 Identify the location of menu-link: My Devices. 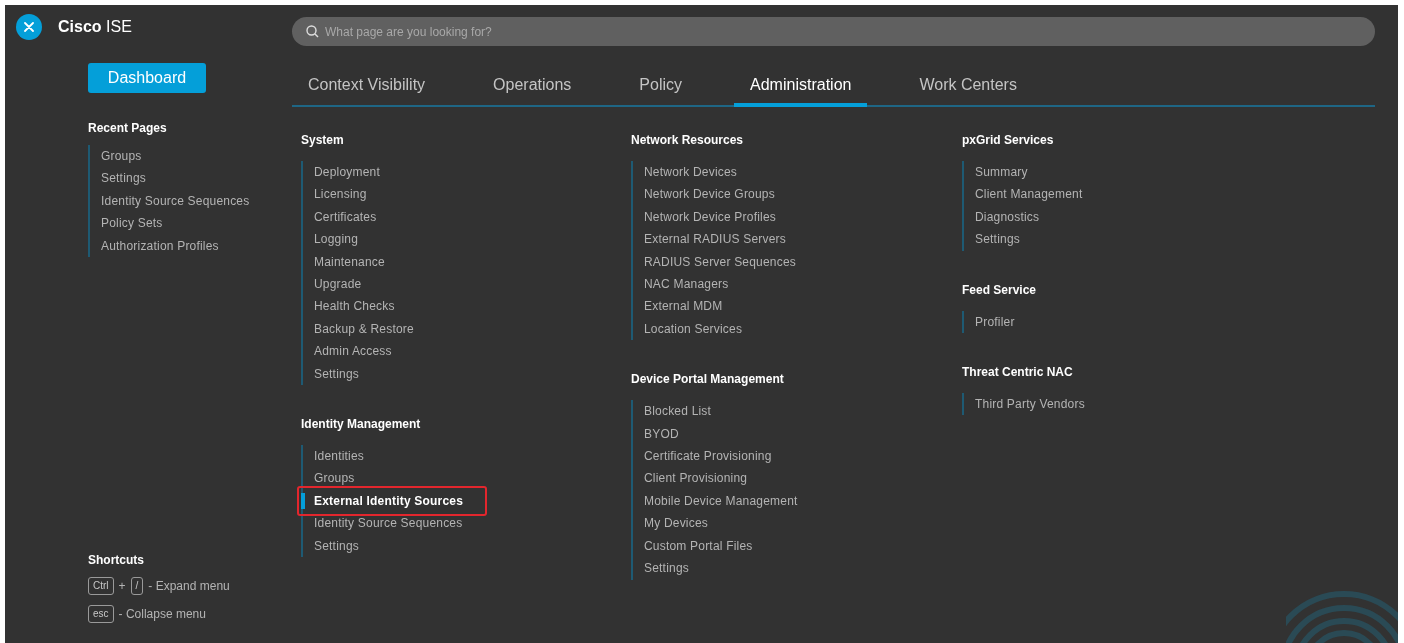
(670, 523).